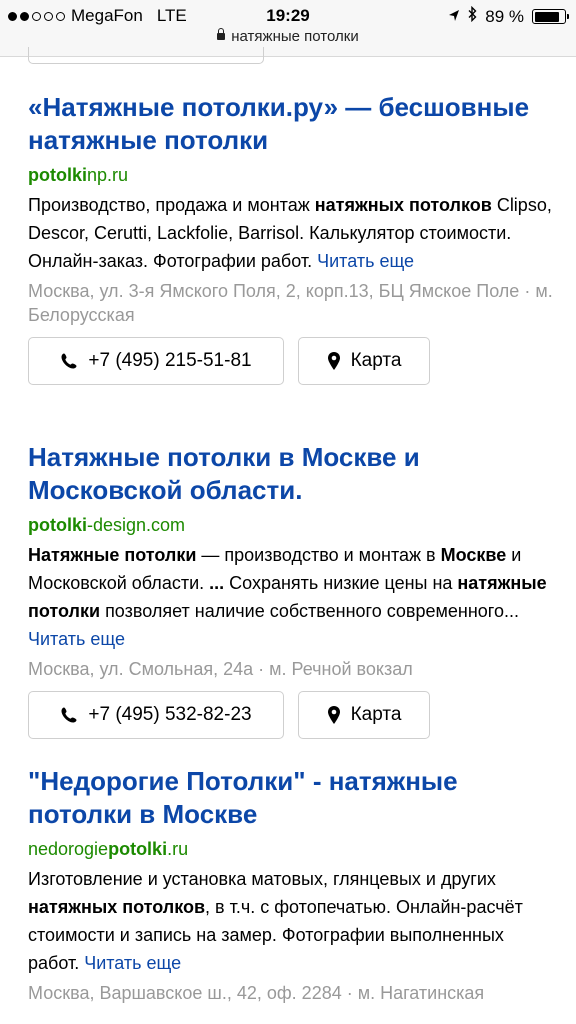 The width and height of the screenshot is (576, 1024). I want to click on text-segment: Сохранять низкие цены на, so click(341, 583).